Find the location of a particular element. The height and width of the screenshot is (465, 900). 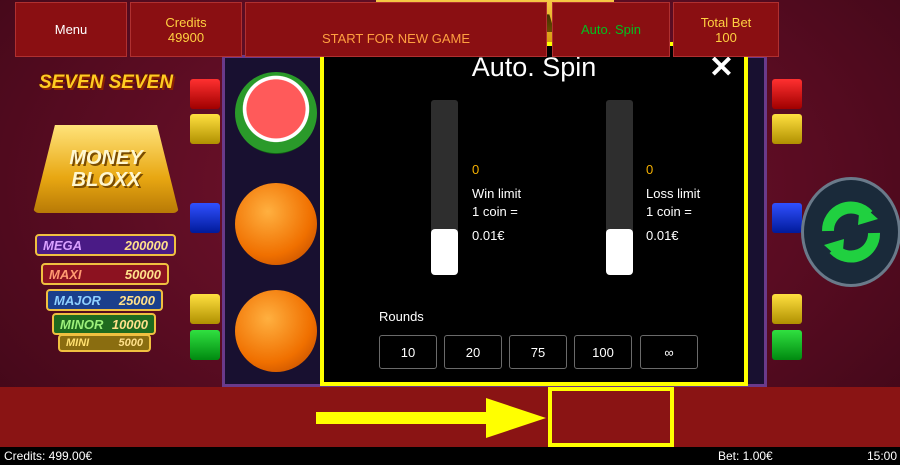

pointer-arrow-icon is located at coordinates (431, 418).